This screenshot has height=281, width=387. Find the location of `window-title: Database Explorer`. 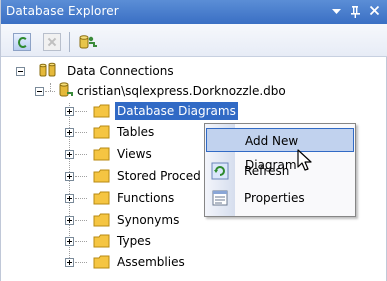

window-title: Database Explorer is located at coordinates (62, 11).